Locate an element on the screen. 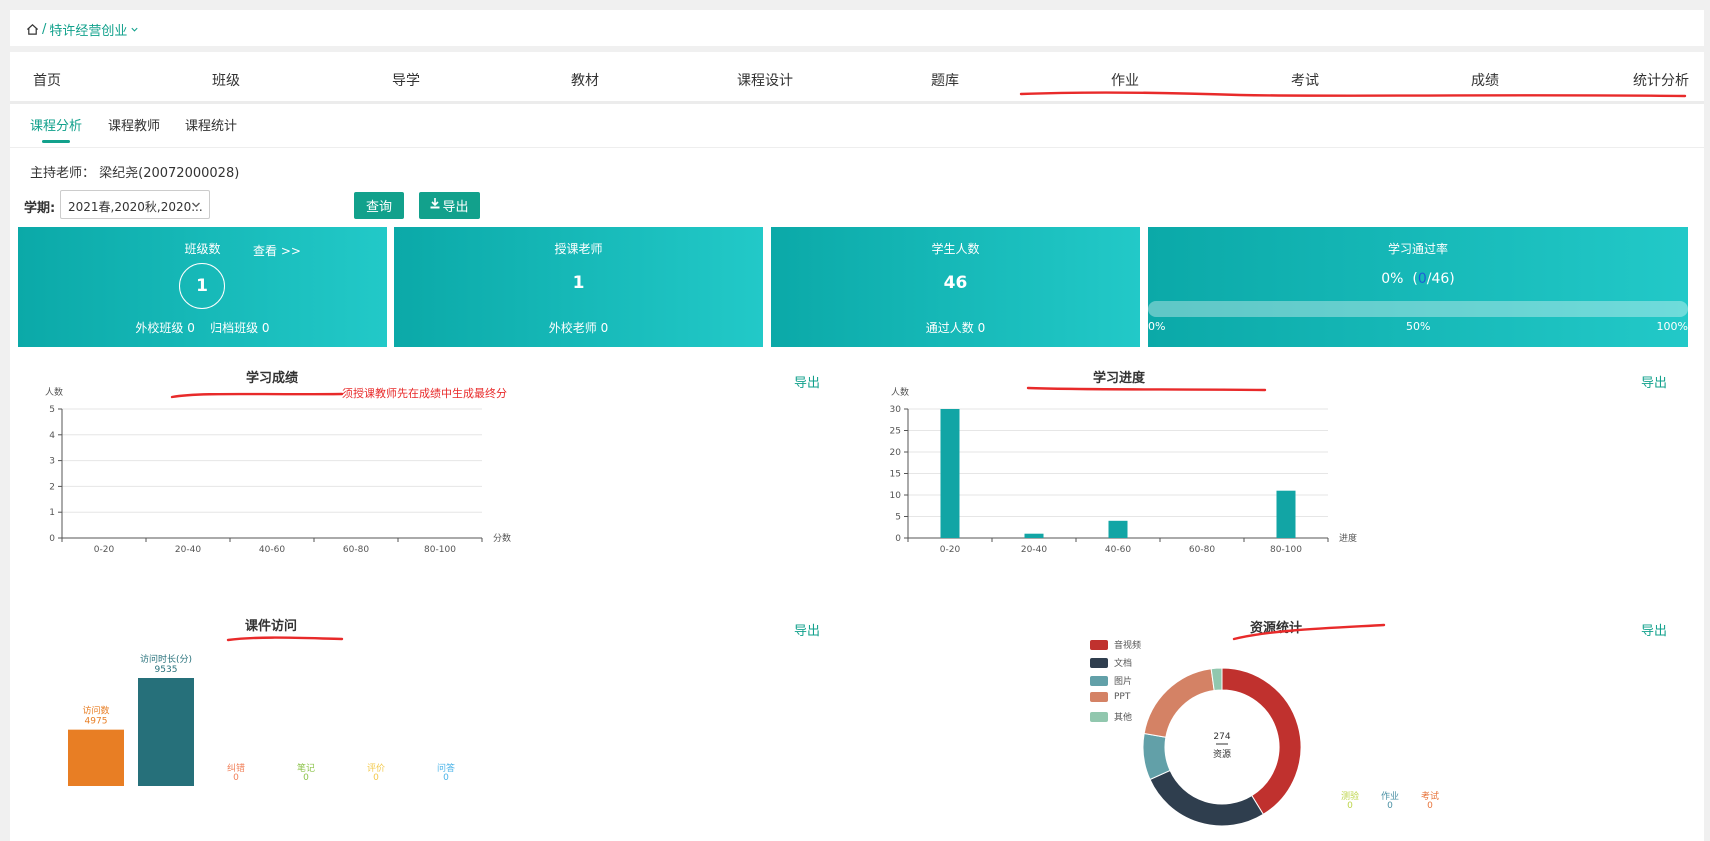 The width and height of the screenshot is (1710, 841). legend-item: 其他 is located at coordinates (1111, 716).